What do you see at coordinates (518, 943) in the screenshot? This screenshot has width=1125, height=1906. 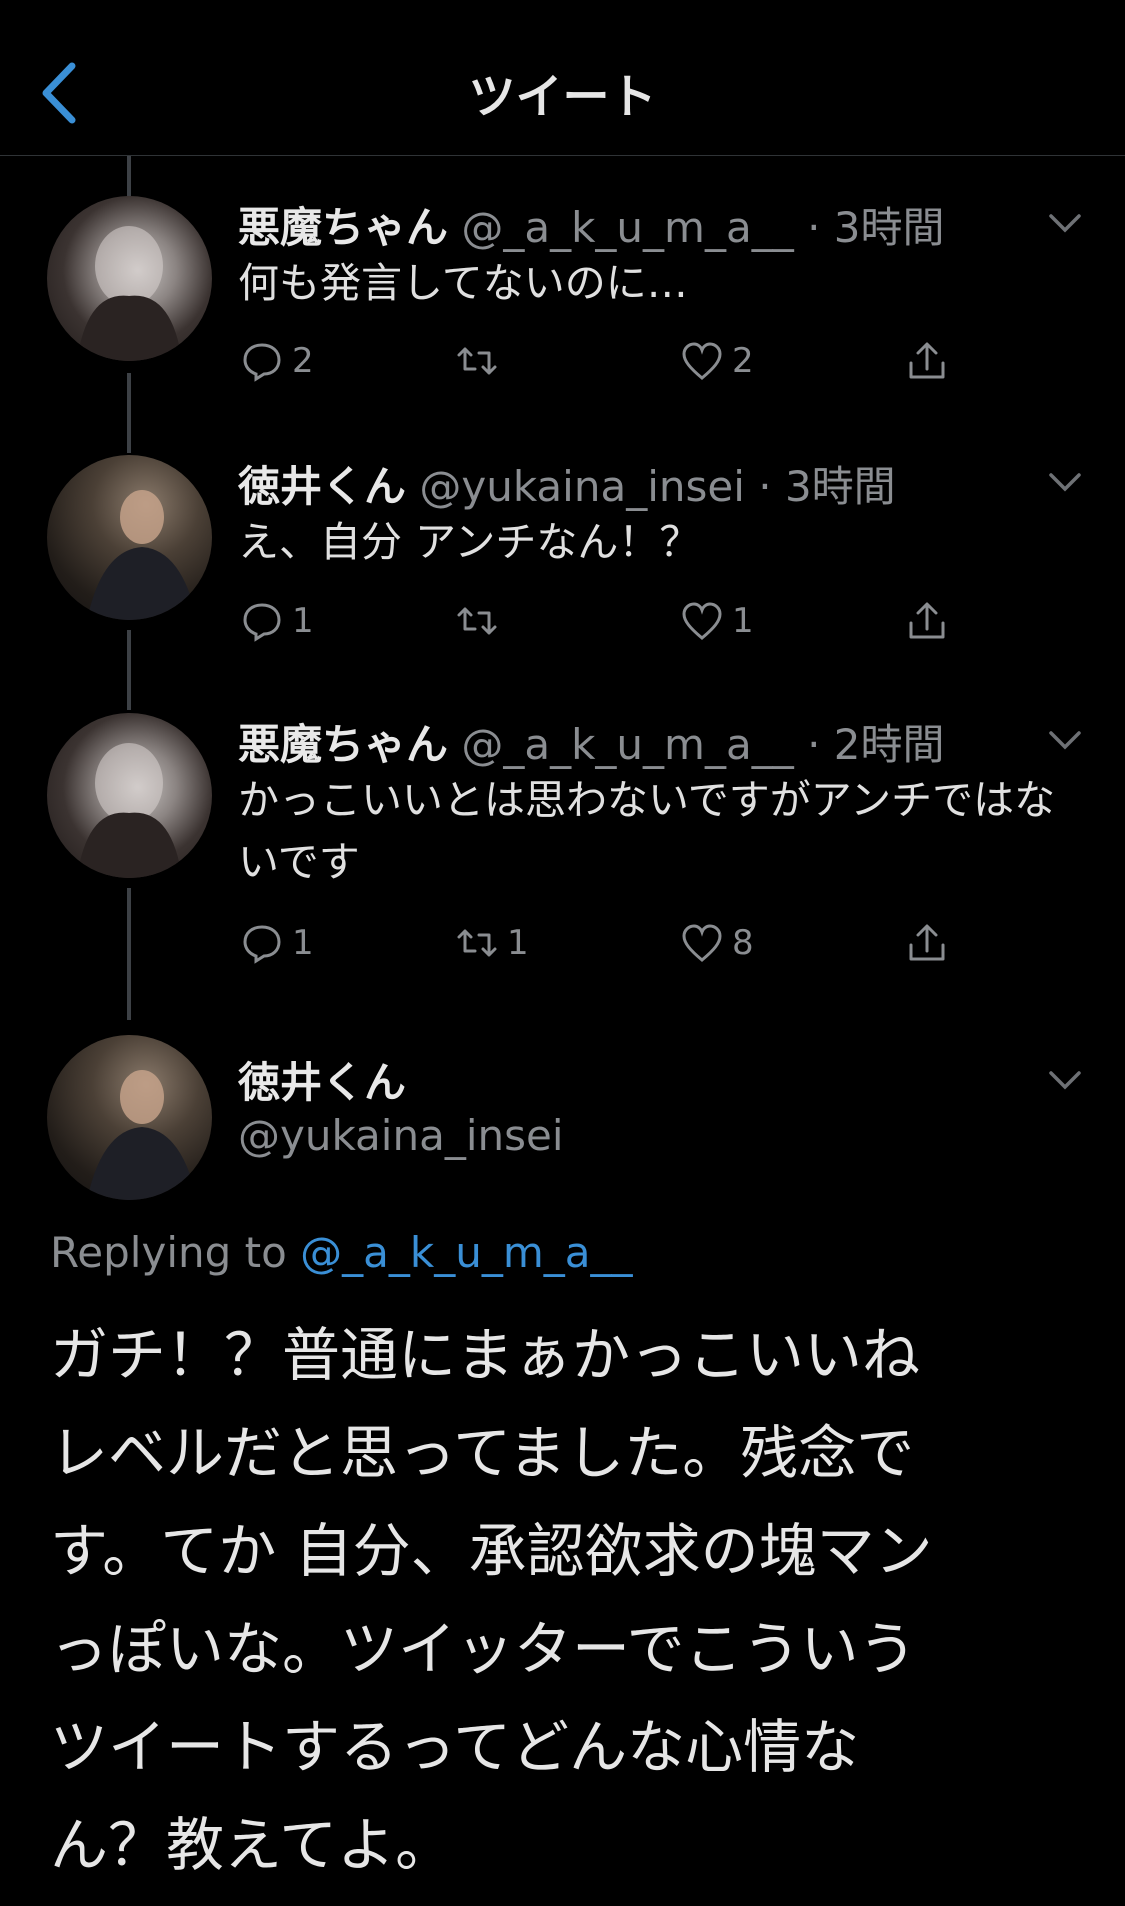 I see `retweet-count: 1` at bounding box center [518, 943].